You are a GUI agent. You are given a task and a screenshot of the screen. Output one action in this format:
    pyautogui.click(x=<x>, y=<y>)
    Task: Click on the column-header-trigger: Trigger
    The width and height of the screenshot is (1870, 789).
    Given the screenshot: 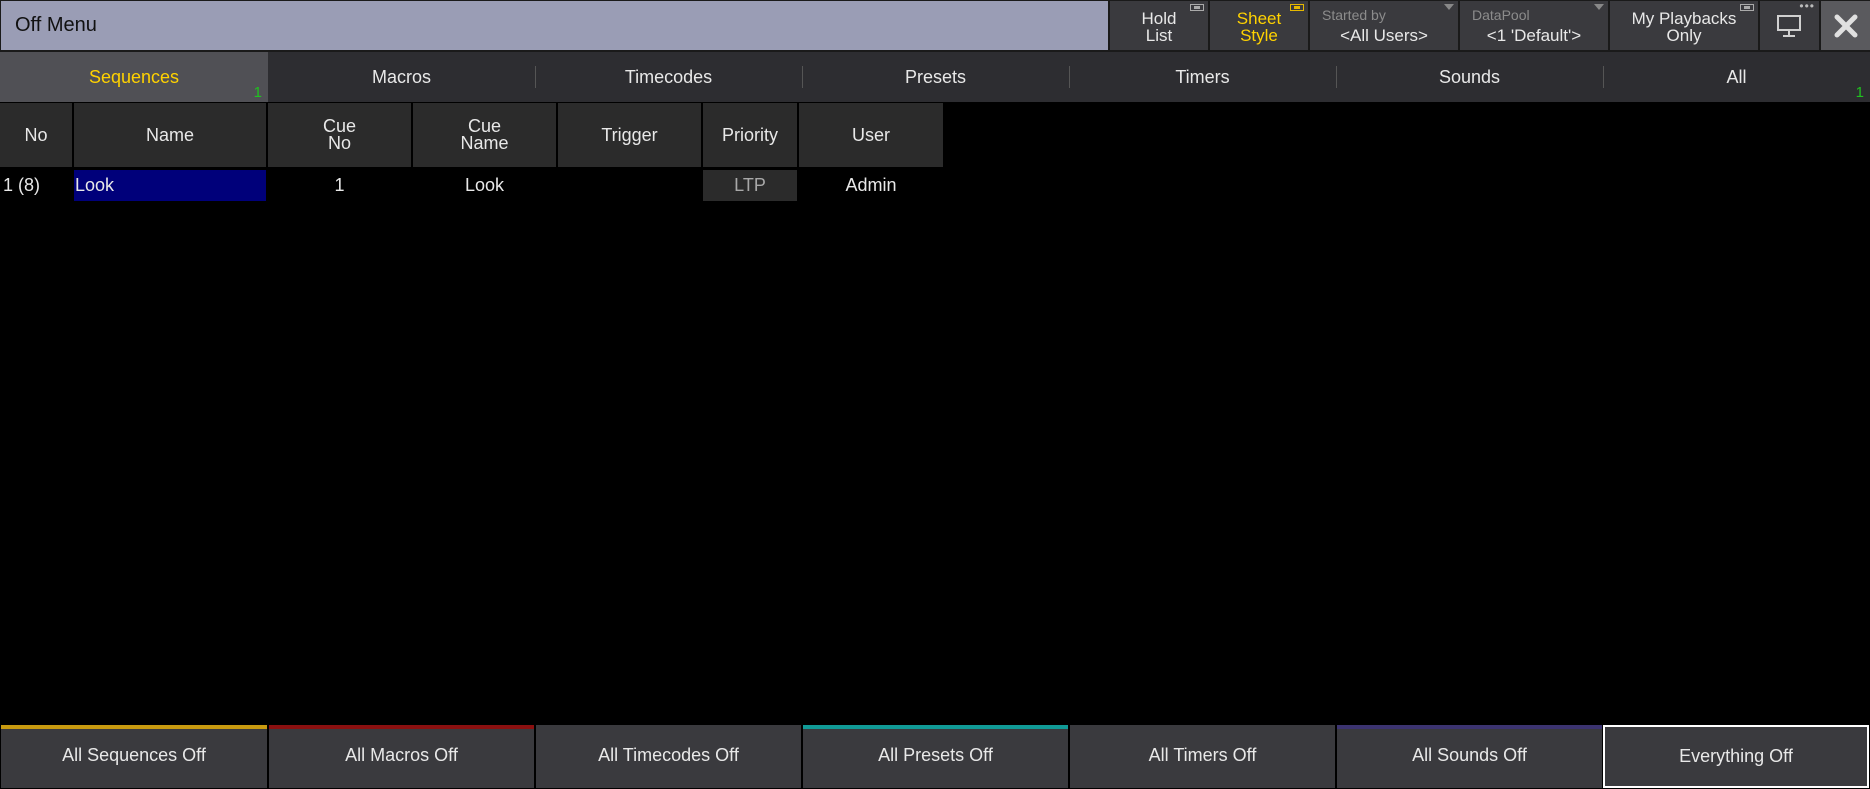 What is the action you would take?
    pyautogui.click(x=629, y=135)
    